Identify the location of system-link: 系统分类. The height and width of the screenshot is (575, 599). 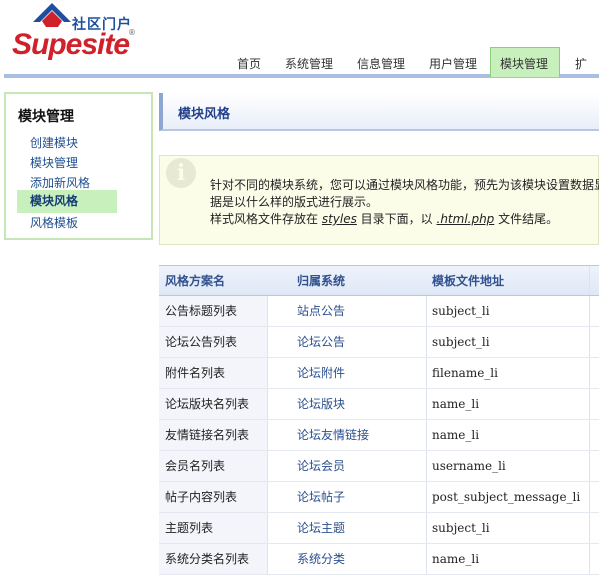
(357, 559).